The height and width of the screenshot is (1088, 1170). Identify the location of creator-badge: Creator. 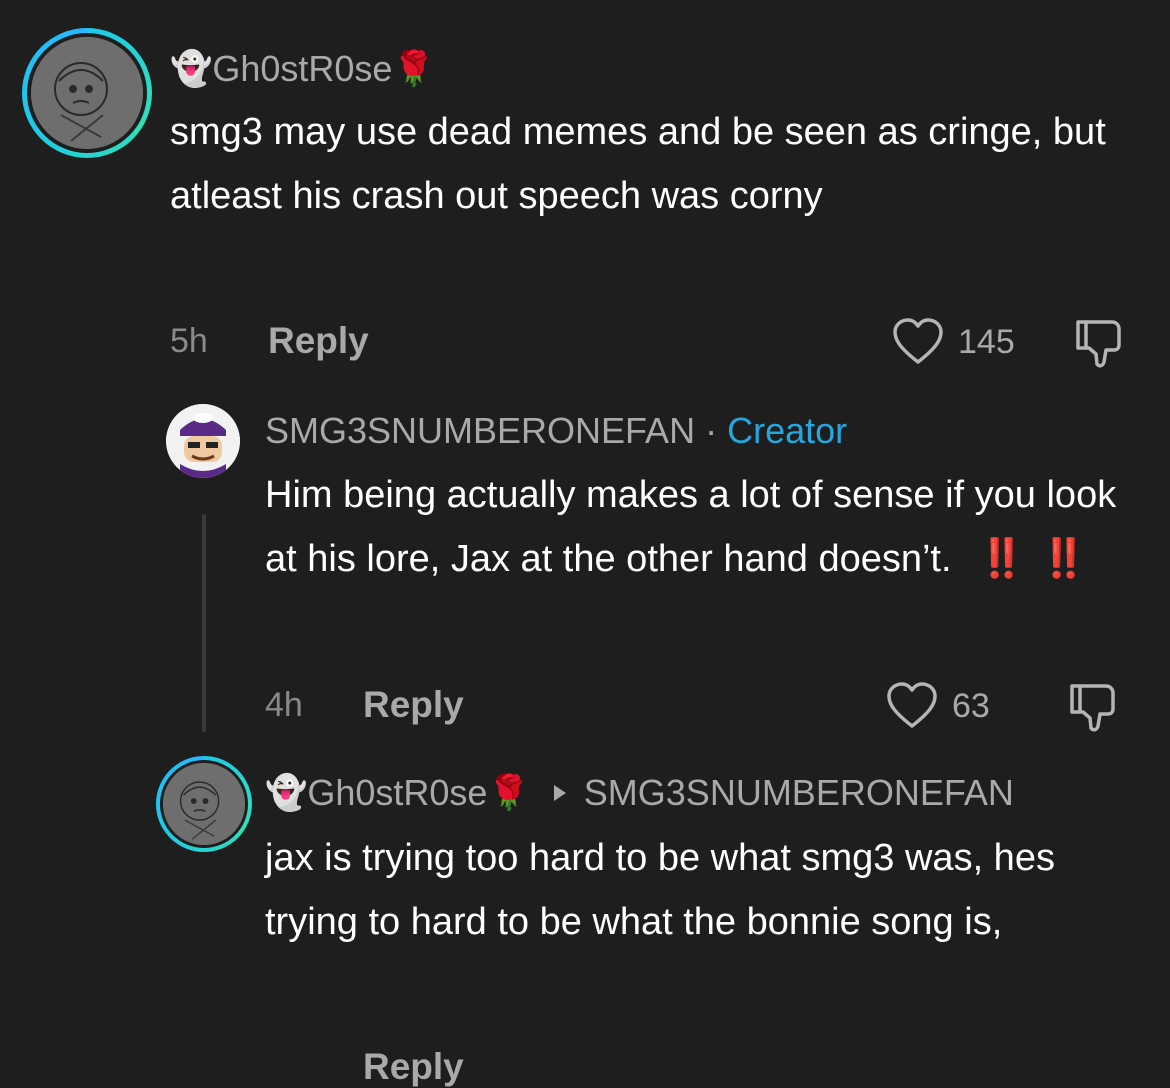
(787, 430).